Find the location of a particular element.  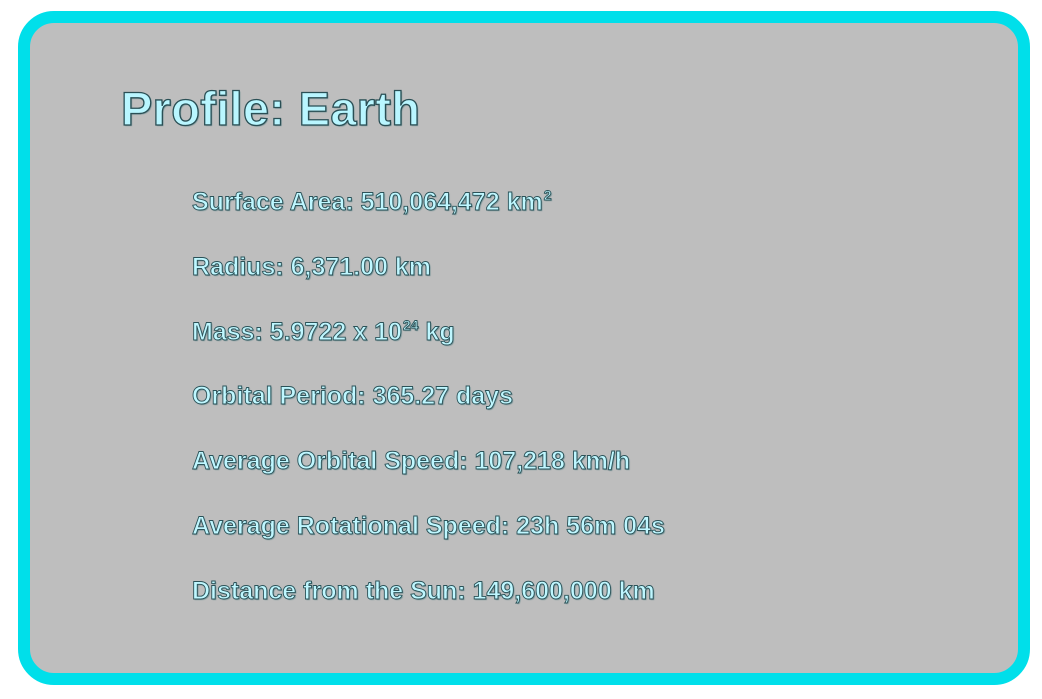

stat-orbital-period-text: Orbital Period: 365.27 days is located at coordinates (353, 396).